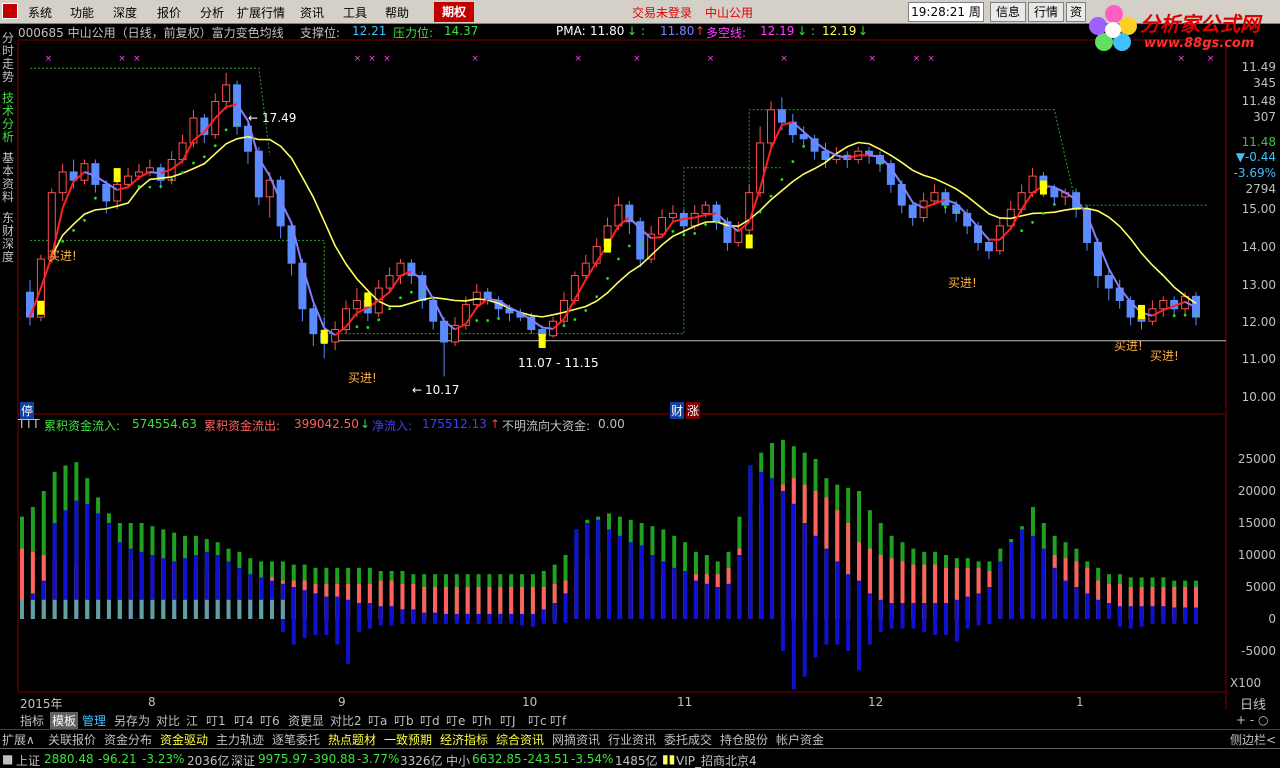  I want to click on price-axis-label: 2794, so click(1260, 189).